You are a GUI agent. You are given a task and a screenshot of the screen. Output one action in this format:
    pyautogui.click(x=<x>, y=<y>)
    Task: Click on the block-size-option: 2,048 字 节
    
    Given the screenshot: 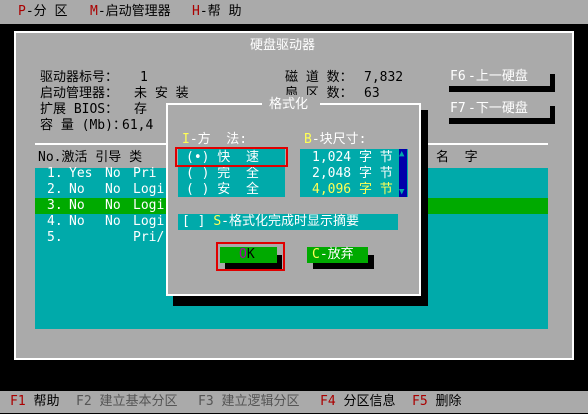 What is the action you would take?
    pyautogui.click(x=352, y=174)
    